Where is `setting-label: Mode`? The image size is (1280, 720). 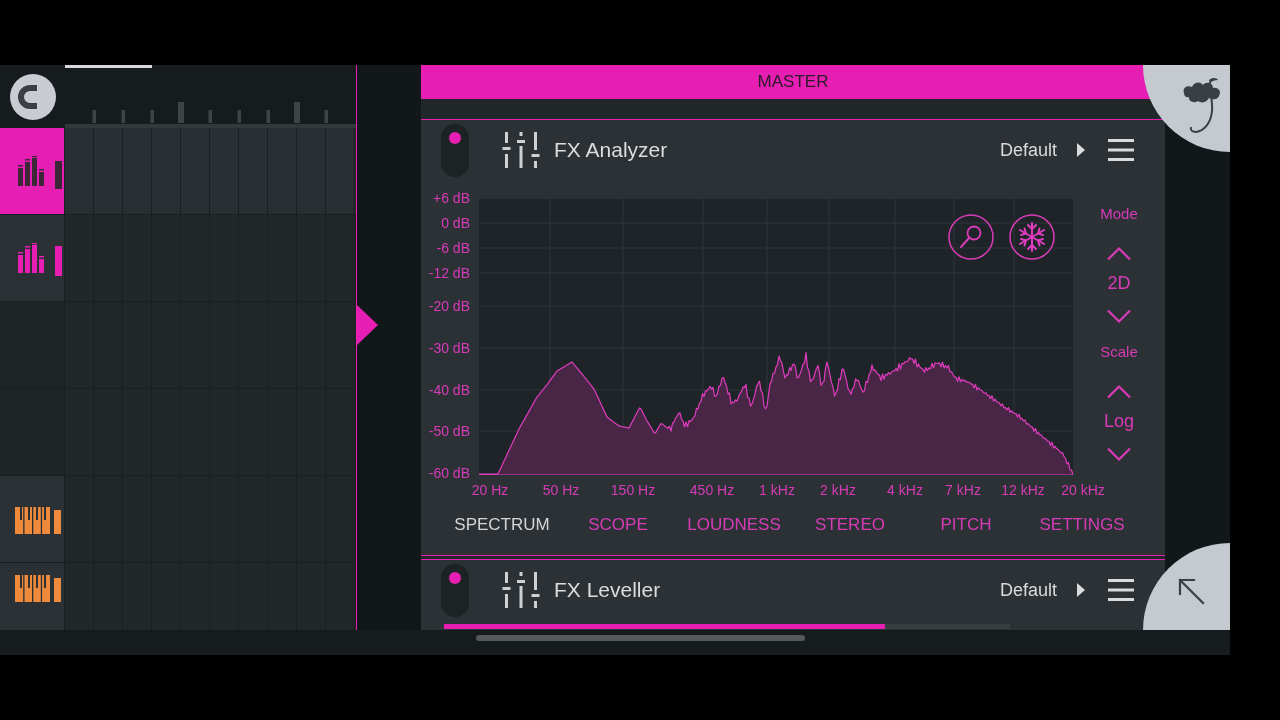
setting-label: Mode is located at coordinates (1119, 214).